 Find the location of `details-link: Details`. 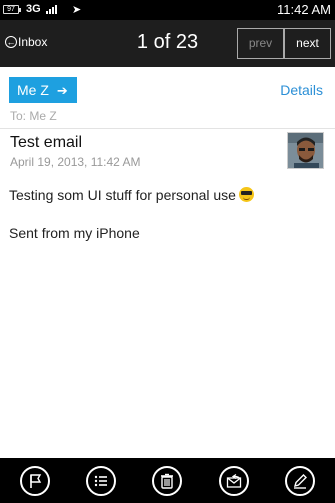

details-link: Details is located at coordinates (301, 90).